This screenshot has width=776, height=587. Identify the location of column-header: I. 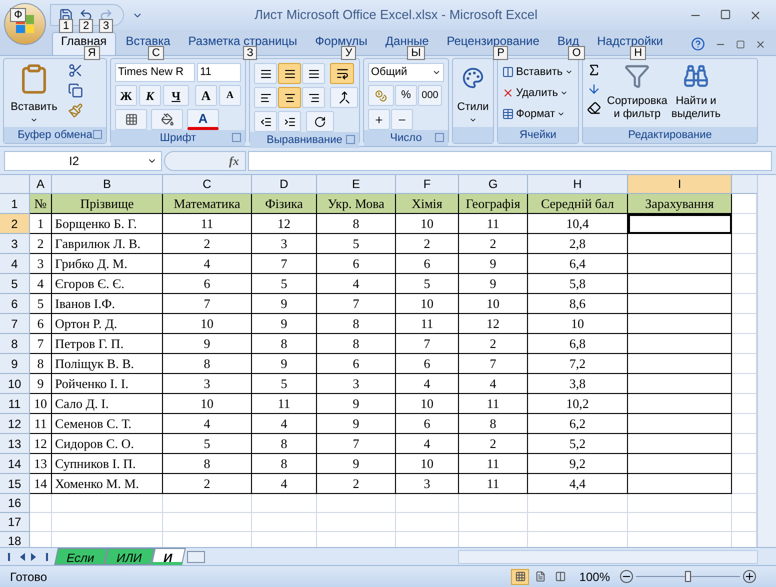
(680, 184).